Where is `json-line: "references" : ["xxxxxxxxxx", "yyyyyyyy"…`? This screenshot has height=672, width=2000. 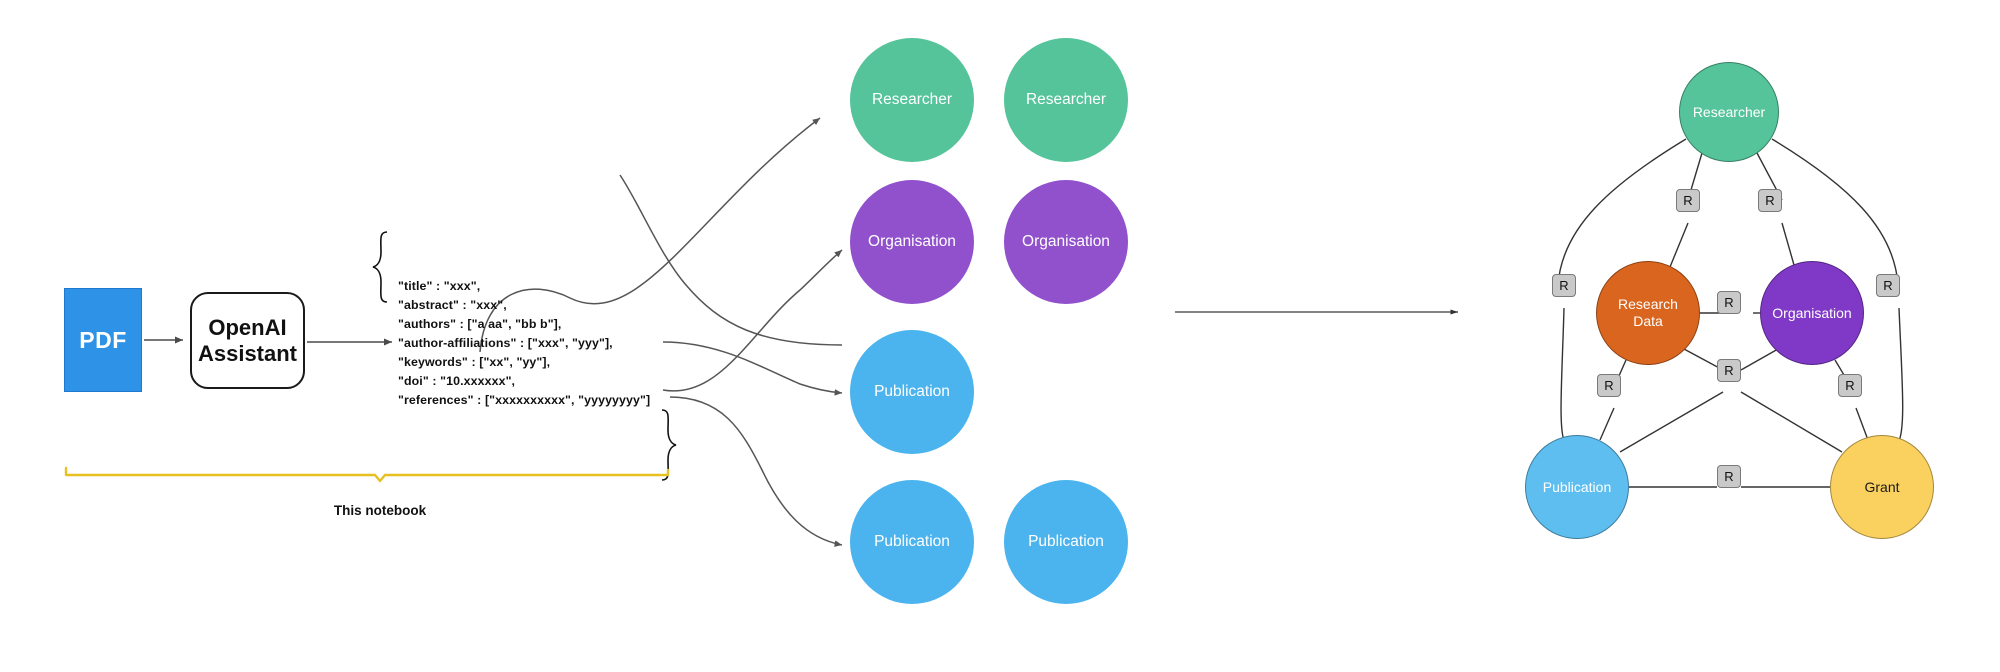 json-line: "references" : ["xxxxxxxxxx", "yyyyyyyy"… is located at coordinates (524, 400).